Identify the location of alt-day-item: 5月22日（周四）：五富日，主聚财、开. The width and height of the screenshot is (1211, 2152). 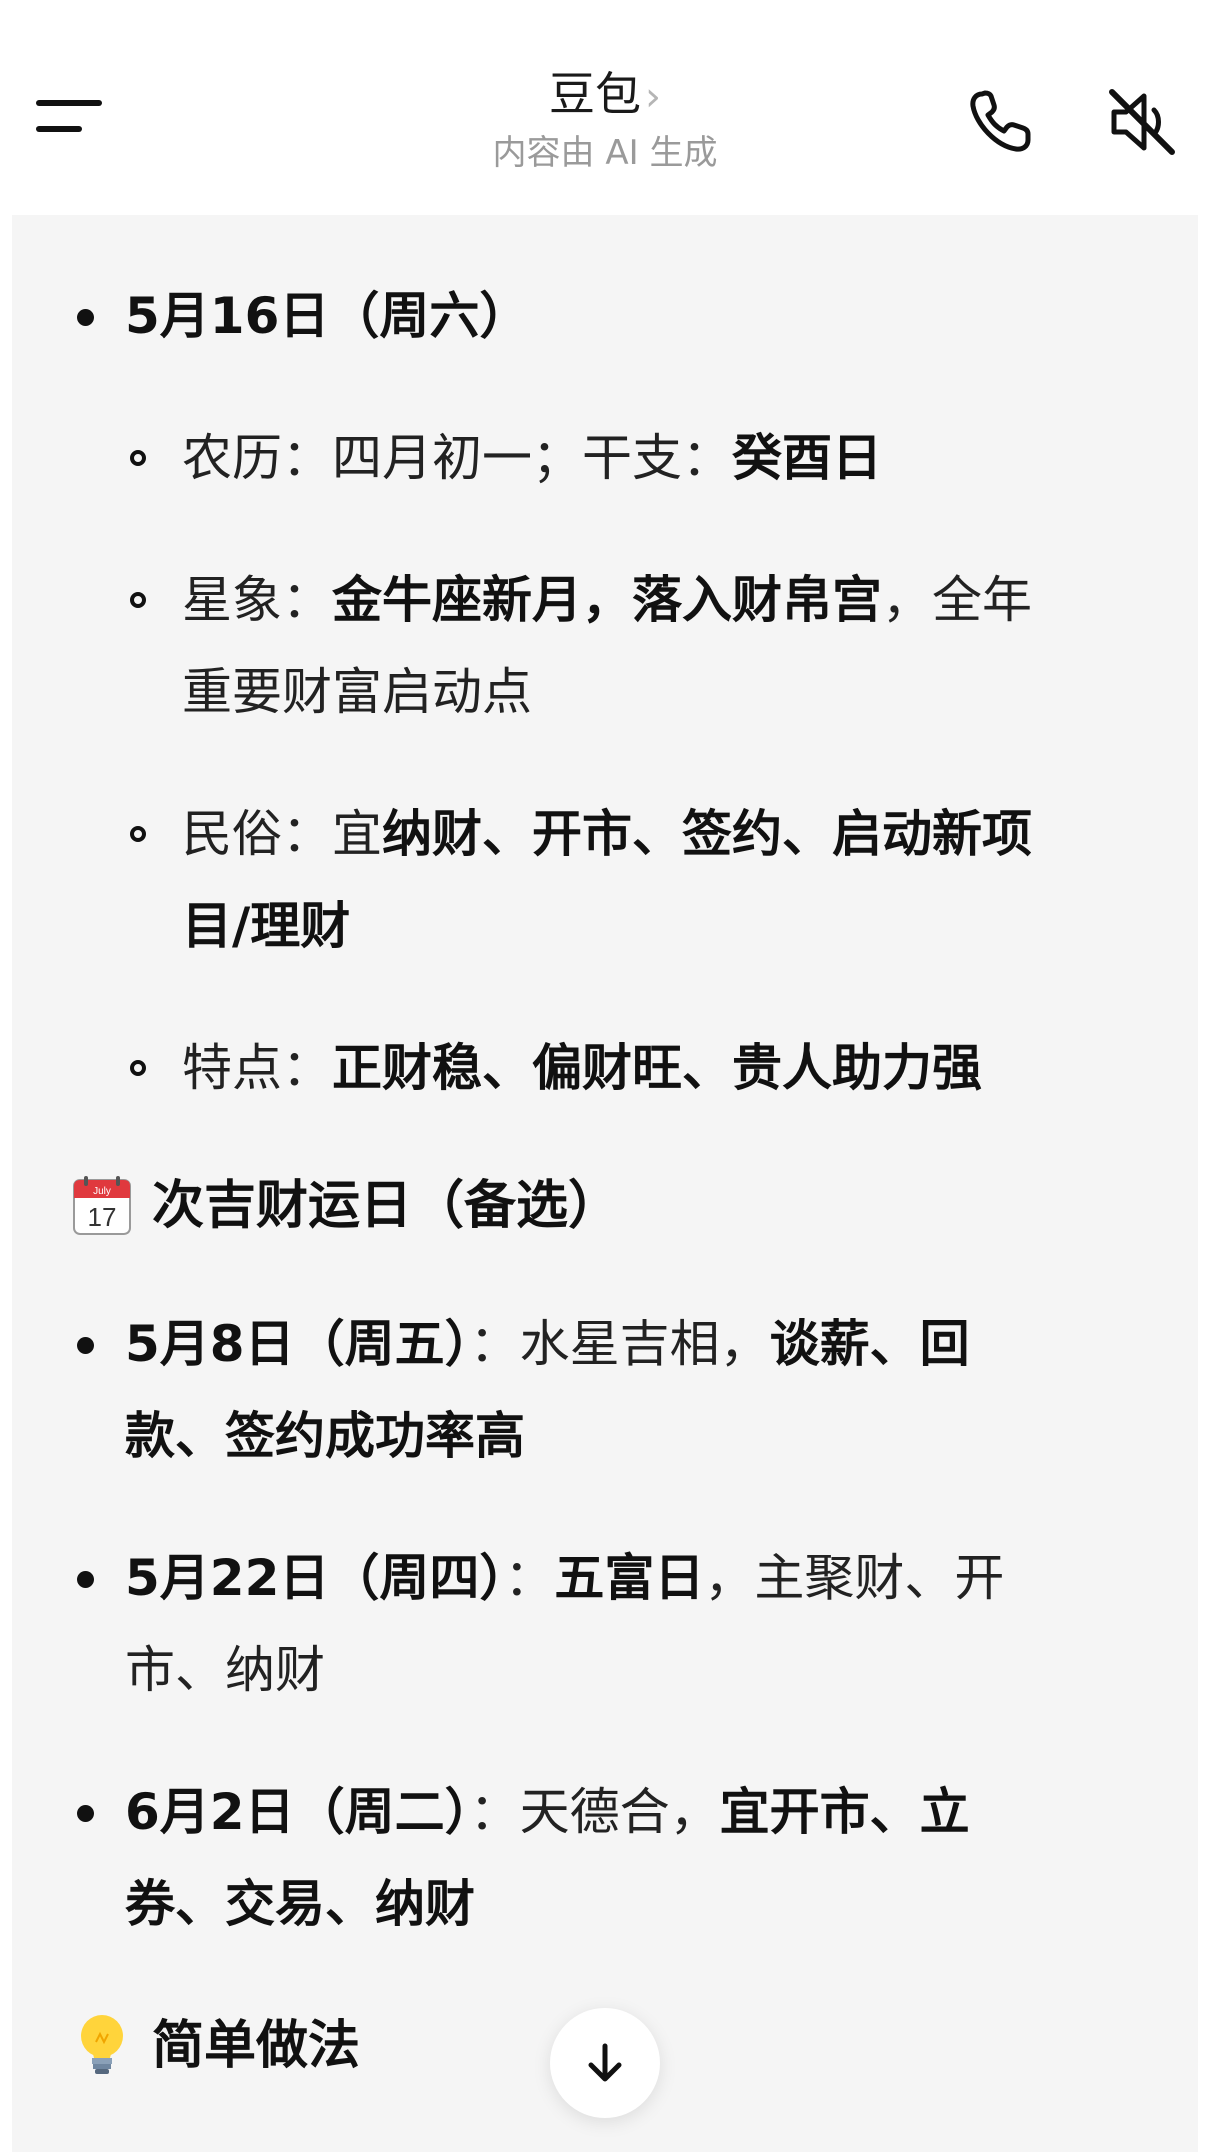
(565, 1578).